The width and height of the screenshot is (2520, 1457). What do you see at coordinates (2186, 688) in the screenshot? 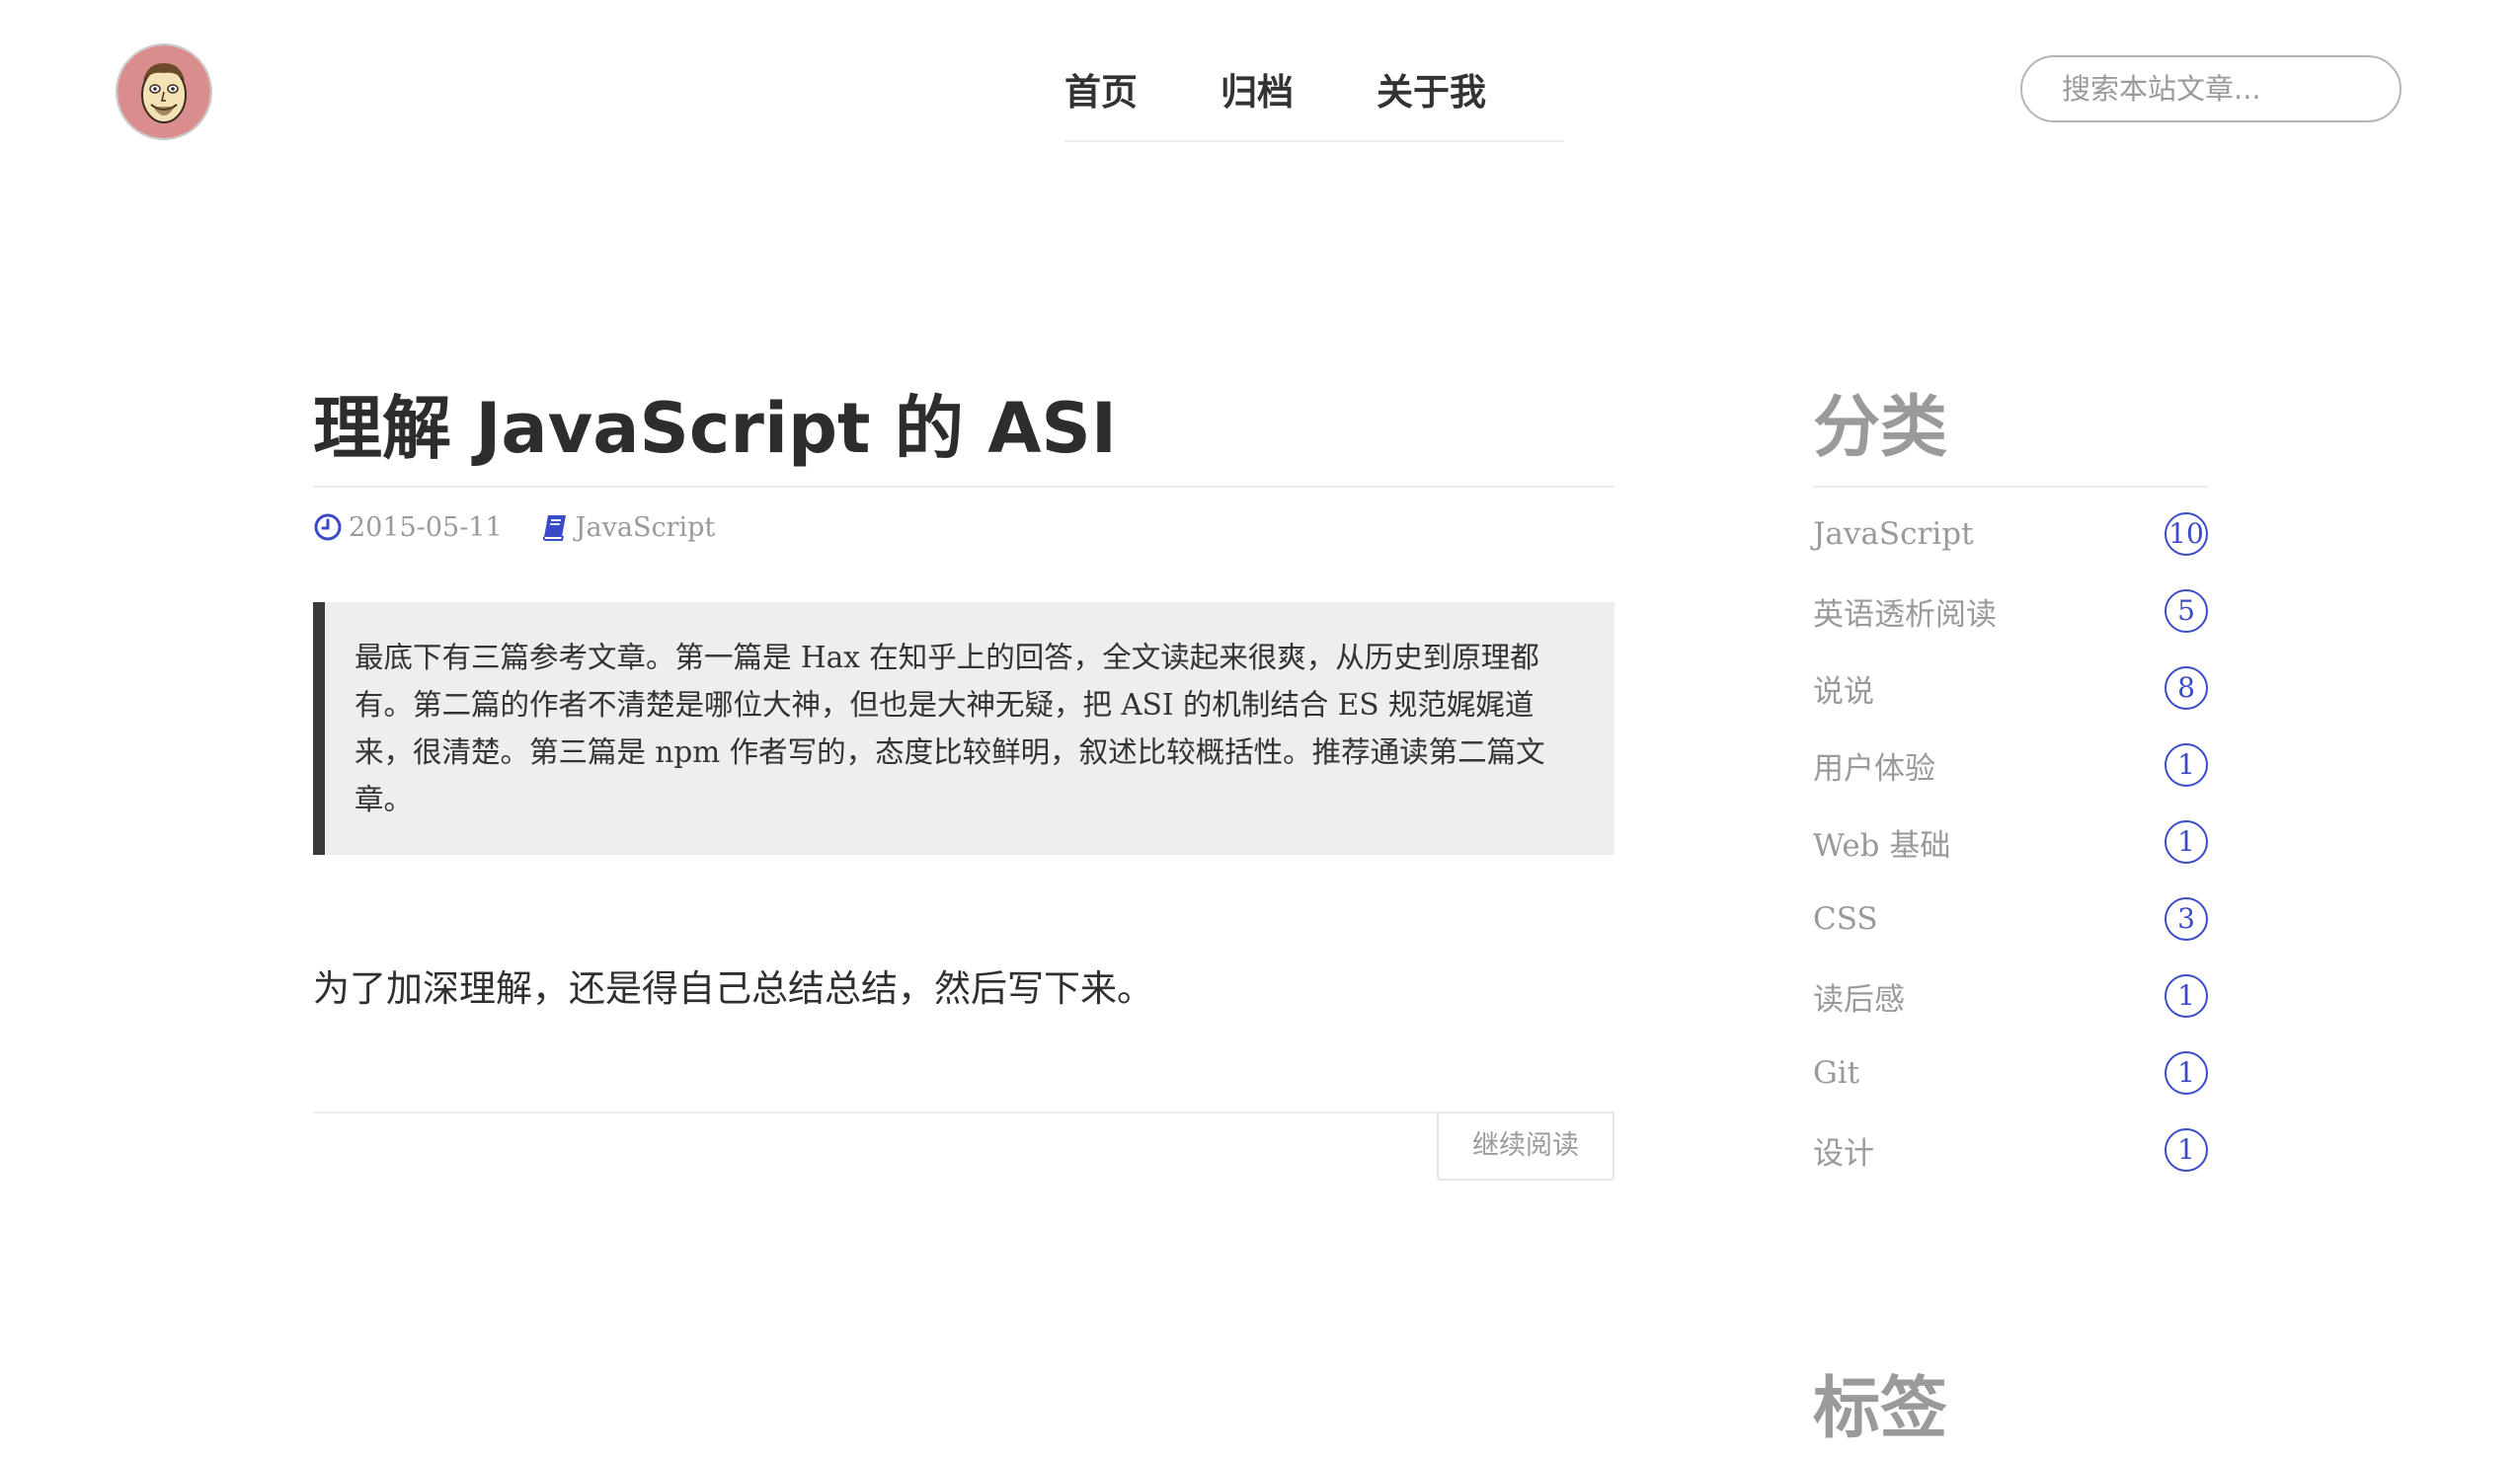
I see `category-count-badge: 8` at bounding box center [2186, 688].